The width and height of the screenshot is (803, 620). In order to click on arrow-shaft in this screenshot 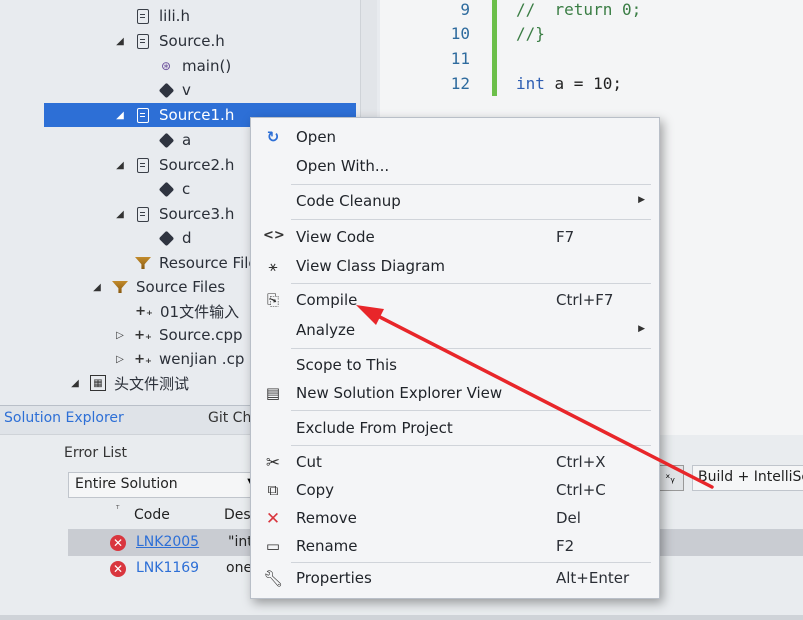, I will do `click(542, 400)`.